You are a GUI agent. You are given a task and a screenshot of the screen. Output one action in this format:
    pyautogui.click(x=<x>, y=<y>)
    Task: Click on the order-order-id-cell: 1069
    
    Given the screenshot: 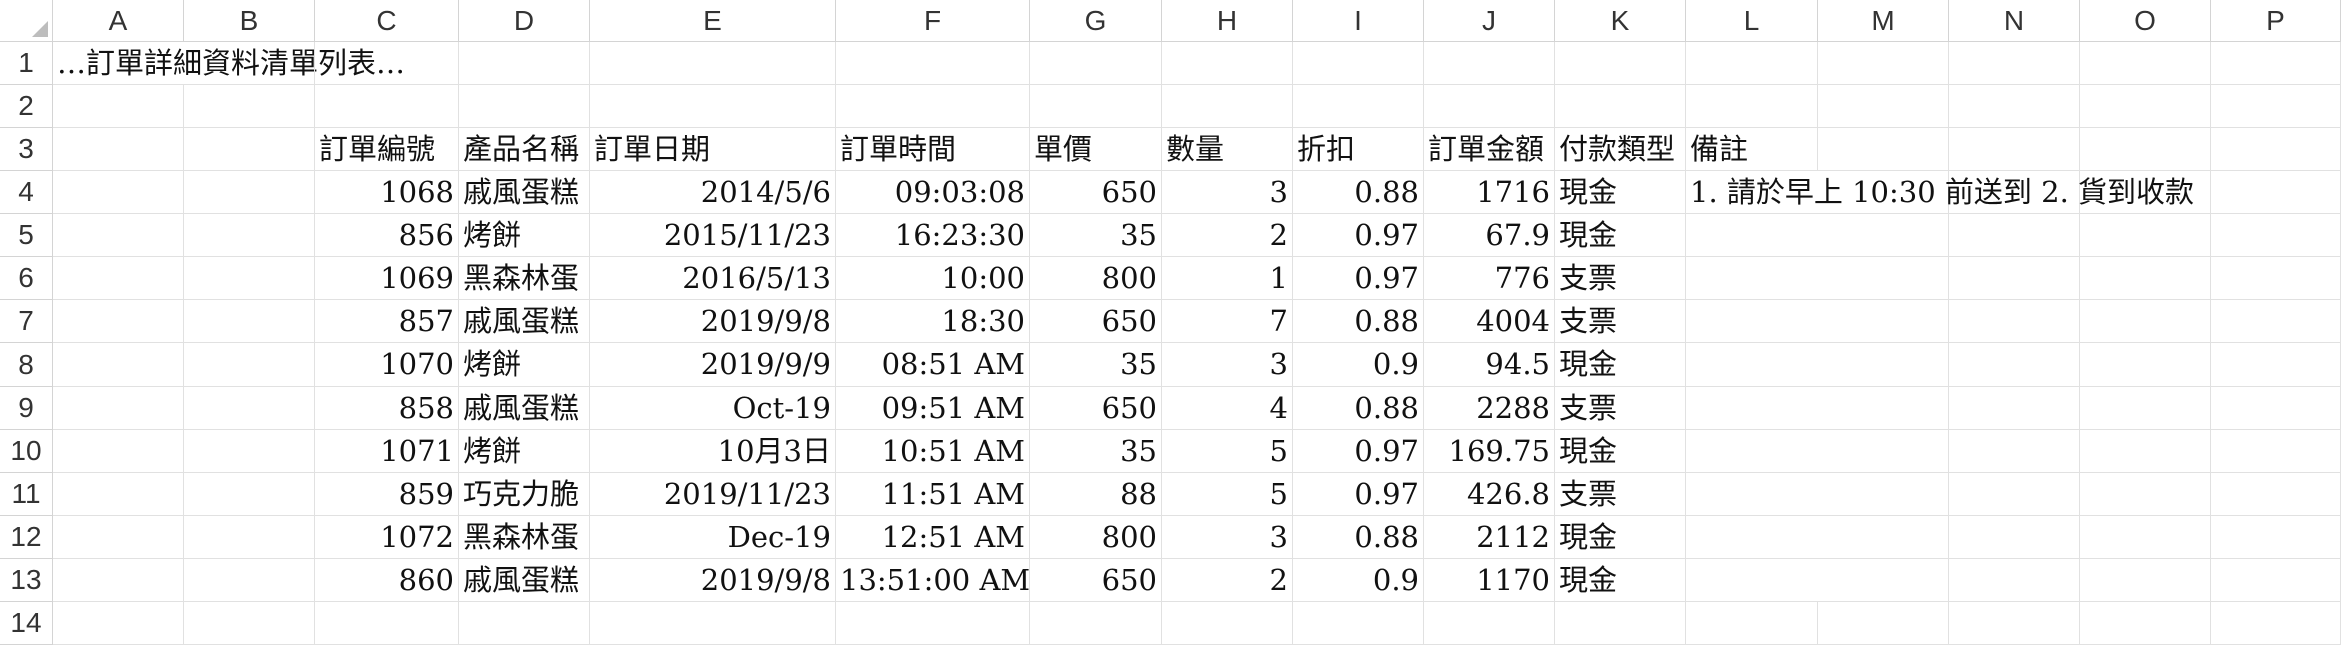 What is the action you would take?
    pyautogui.click(x=387, y=279)
    